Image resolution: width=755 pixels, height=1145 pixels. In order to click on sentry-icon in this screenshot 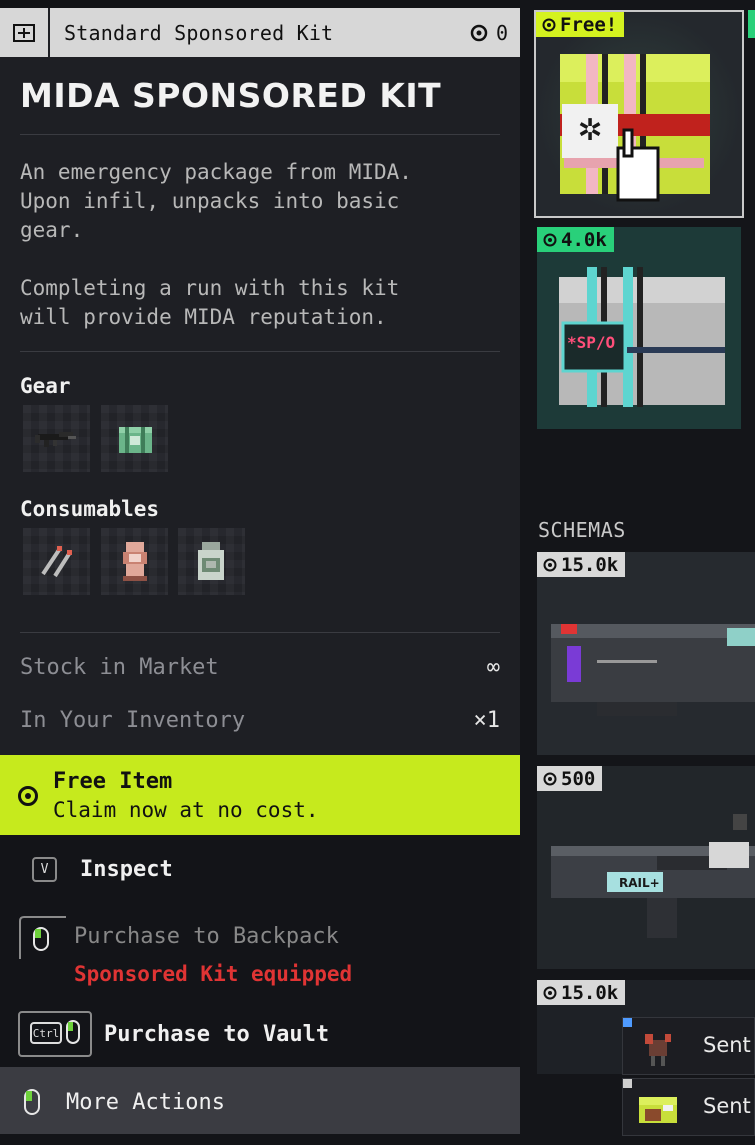, I will do `click(658, 1050)`.